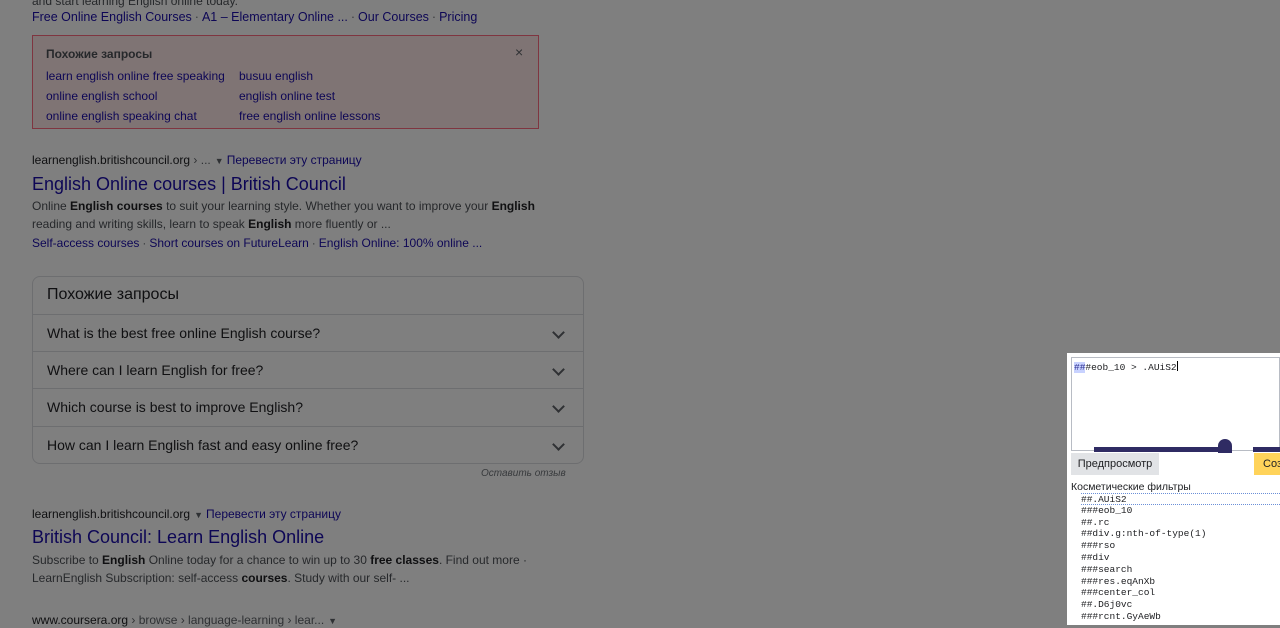 Image resolution: width=1280 pixels, height=628 pixels. I want to click on cosmetic-filter-item: ##.AUiS2, so click(1180, 499).